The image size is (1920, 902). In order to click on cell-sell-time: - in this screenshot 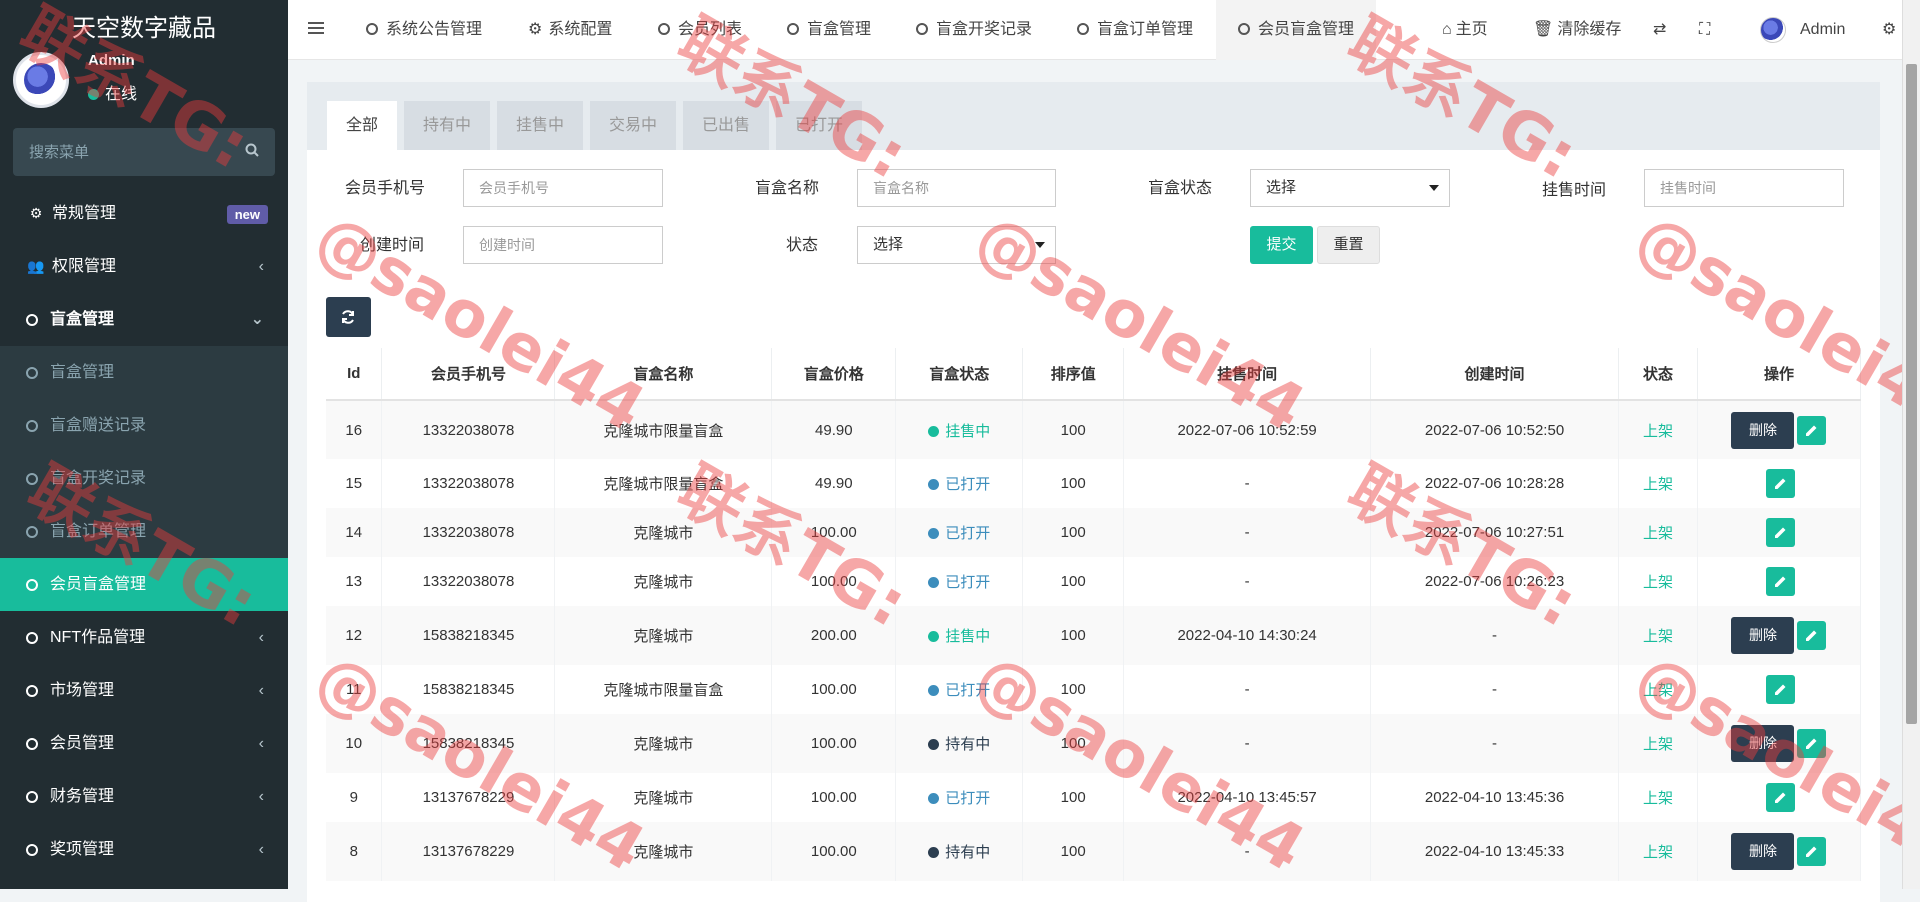, I will do `click(1247, 483)`.